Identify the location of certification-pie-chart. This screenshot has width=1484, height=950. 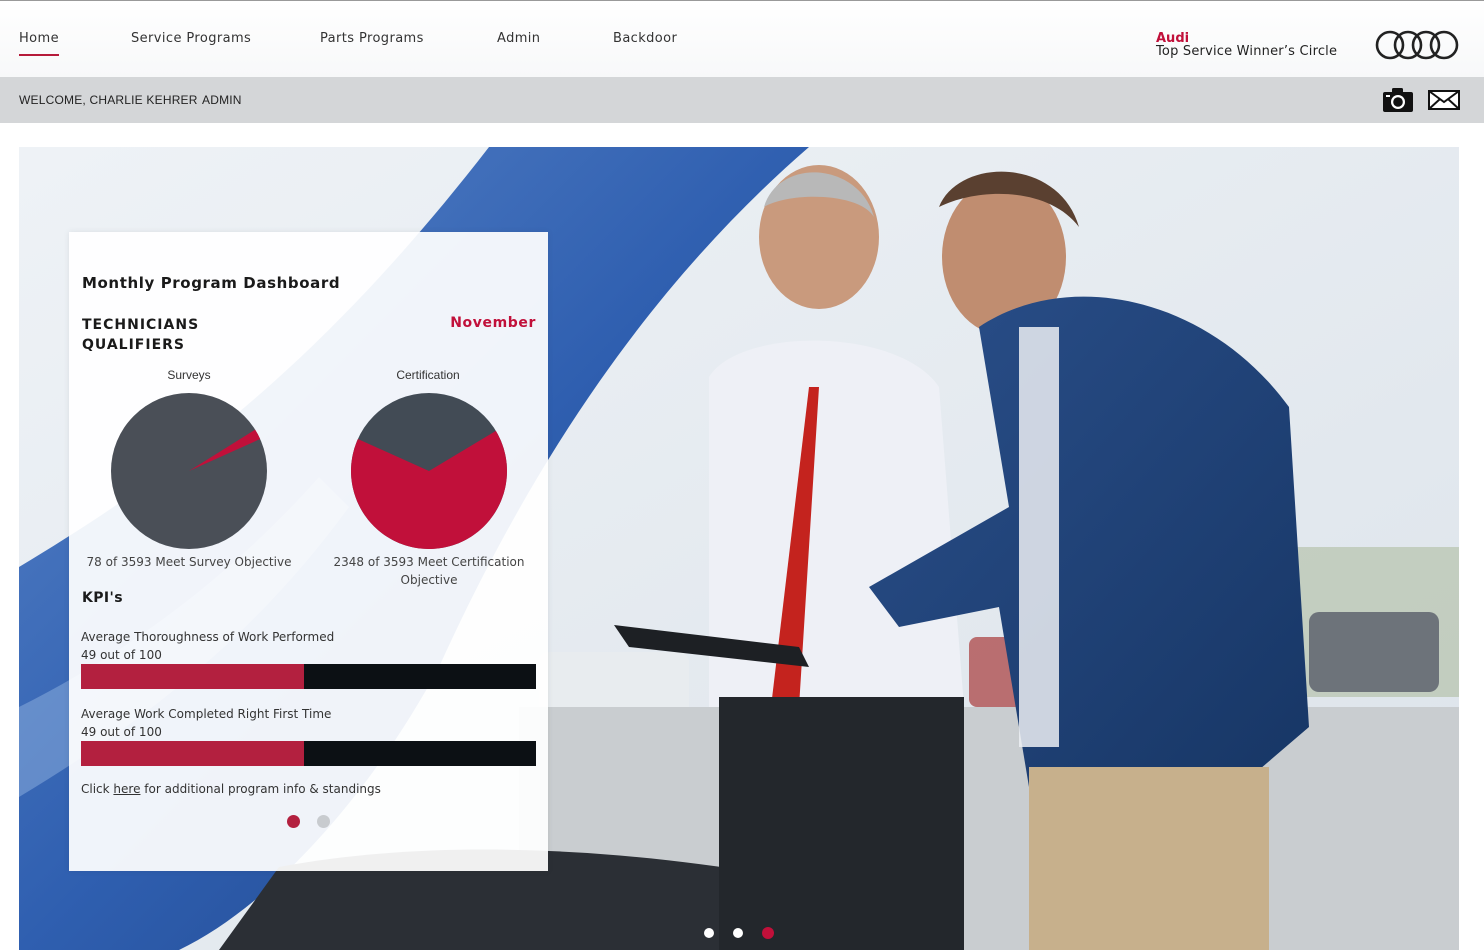
(429, 471).